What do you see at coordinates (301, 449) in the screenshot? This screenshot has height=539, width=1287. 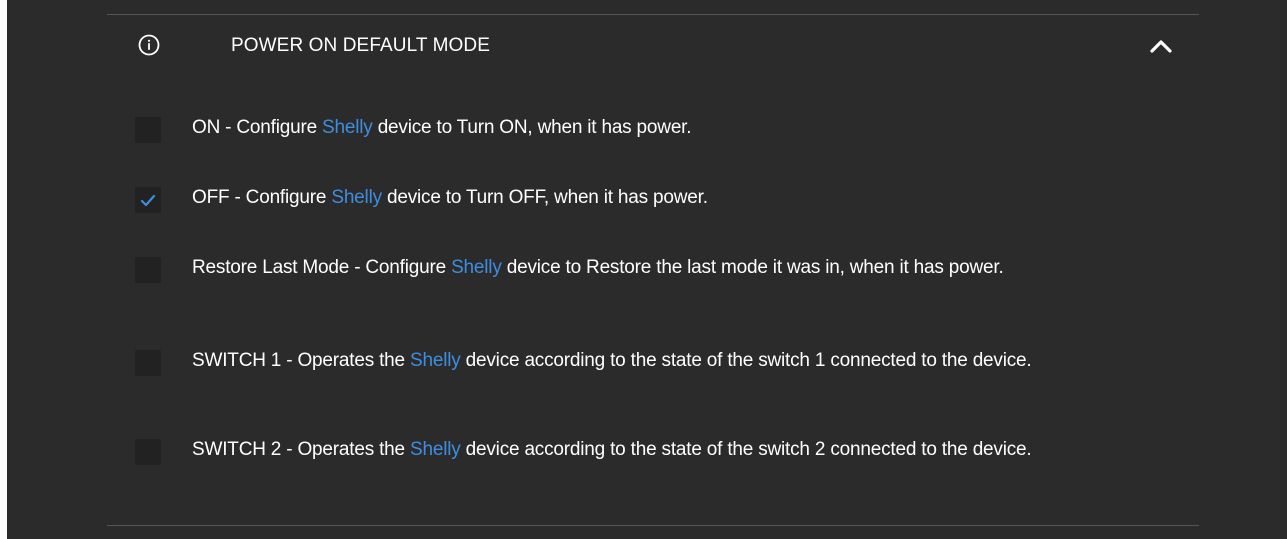 I see `option-prefix: SWITCH 2 - Operates the` at bounding box center [301, 449].